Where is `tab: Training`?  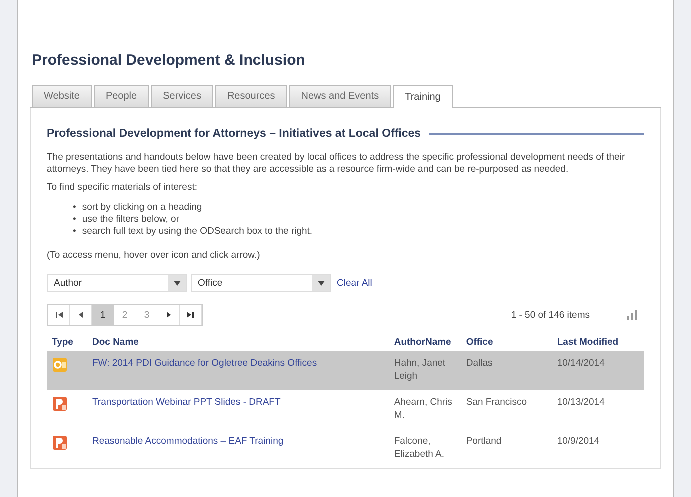
tab: Training is located at coordinates (423, 96).